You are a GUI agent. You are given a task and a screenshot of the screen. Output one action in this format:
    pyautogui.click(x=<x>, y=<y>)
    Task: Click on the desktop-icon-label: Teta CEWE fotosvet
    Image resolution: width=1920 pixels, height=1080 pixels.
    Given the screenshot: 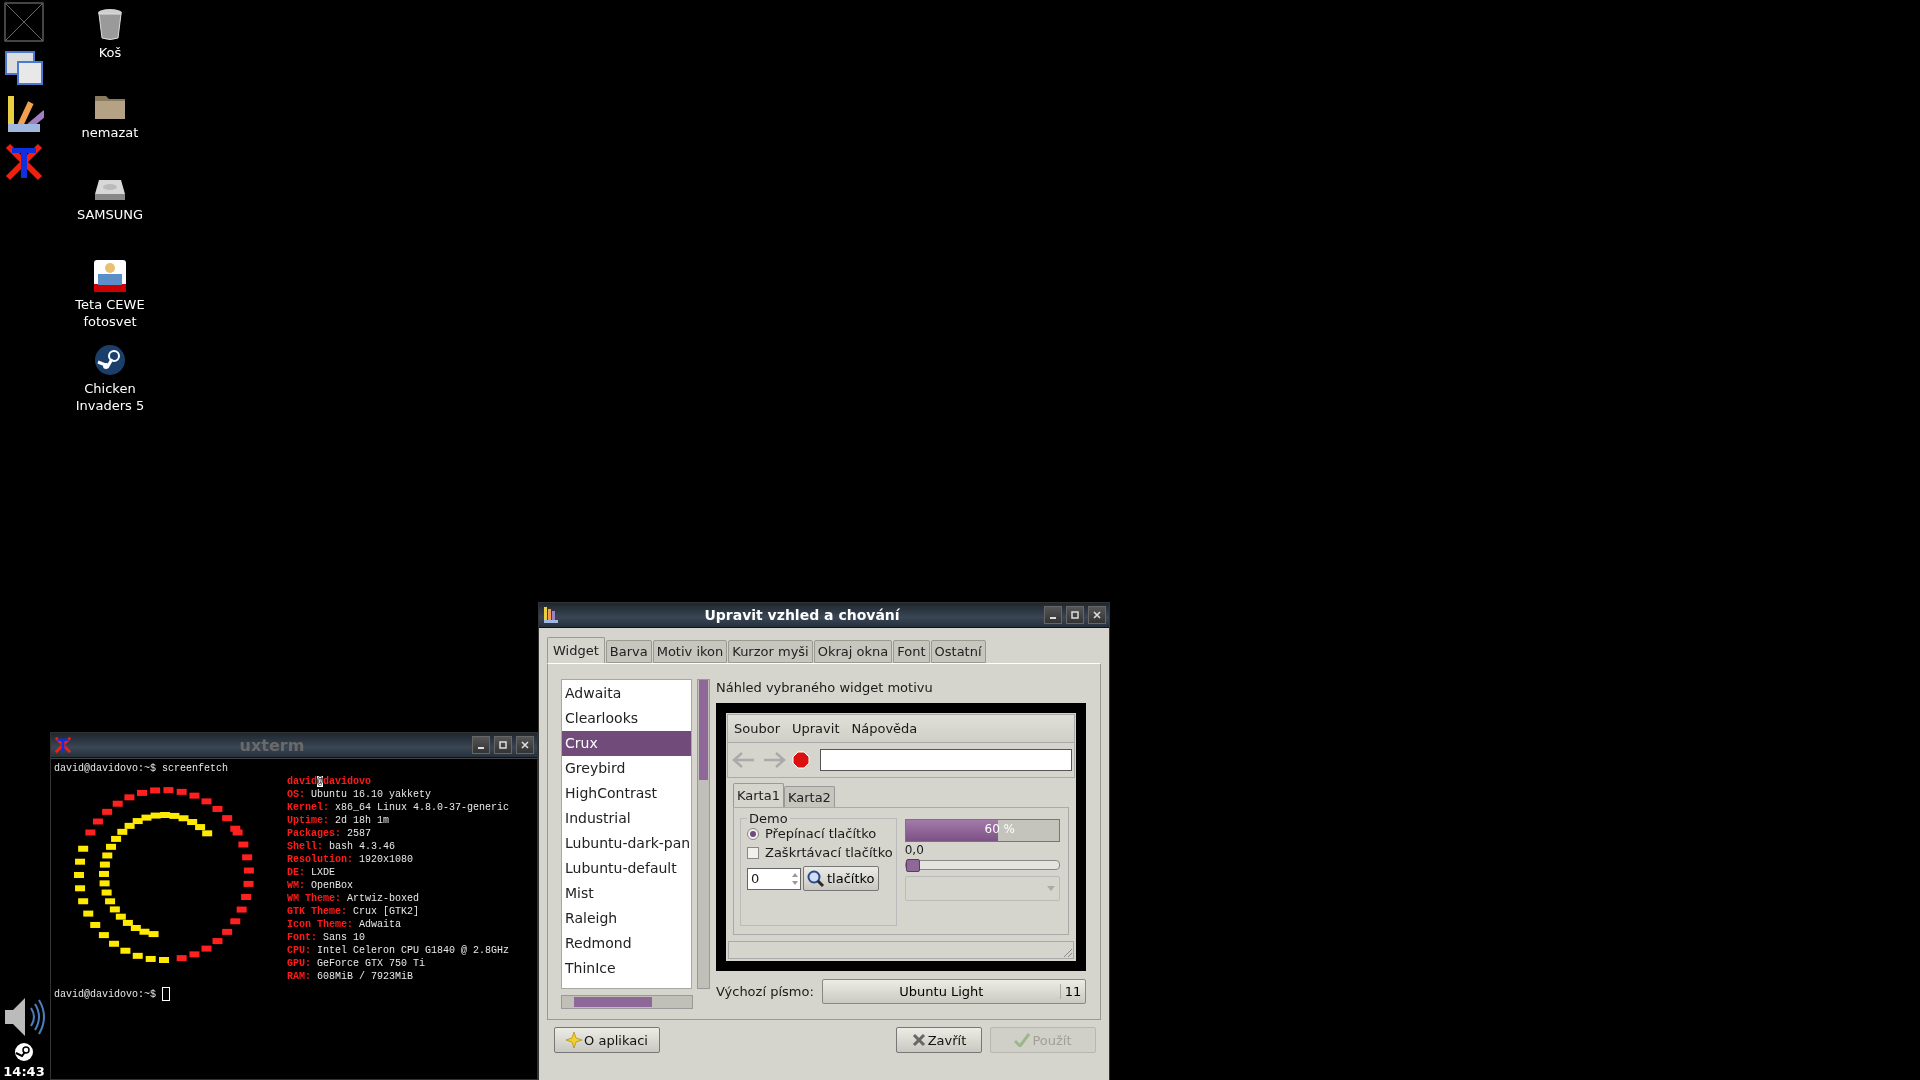 What is the action you would take?
    pyautogui.click(x=110, y=313)
    